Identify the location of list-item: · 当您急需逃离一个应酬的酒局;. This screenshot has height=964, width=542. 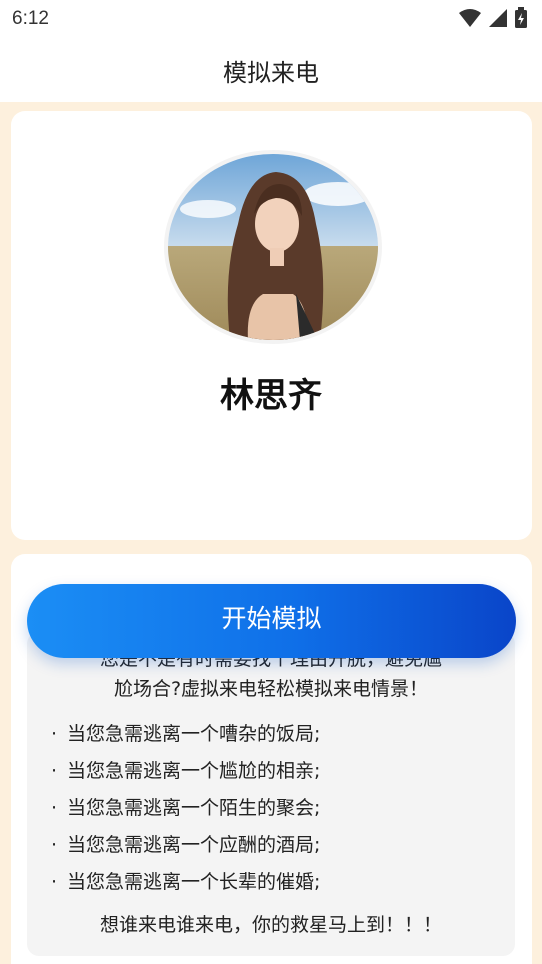
(276, 845).